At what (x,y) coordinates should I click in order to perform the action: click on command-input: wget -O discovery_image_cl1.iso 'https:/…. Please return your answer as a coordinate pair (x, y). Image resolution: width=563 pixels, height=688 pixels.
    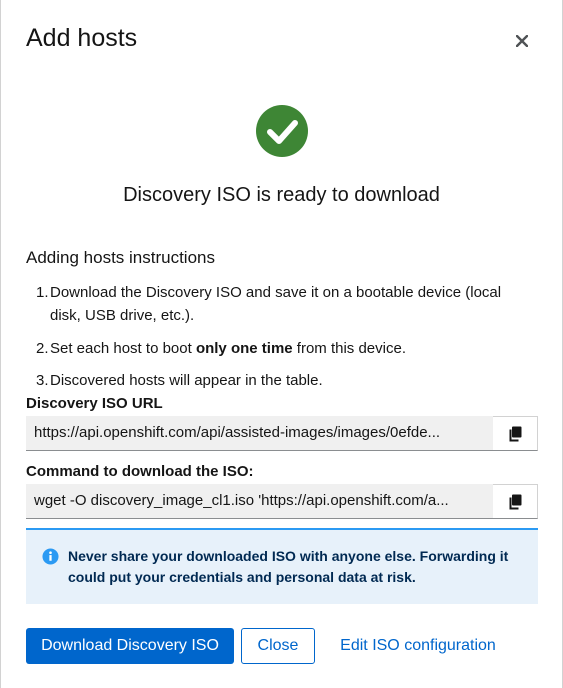
    Looking at the image, I should click on (259, 501).